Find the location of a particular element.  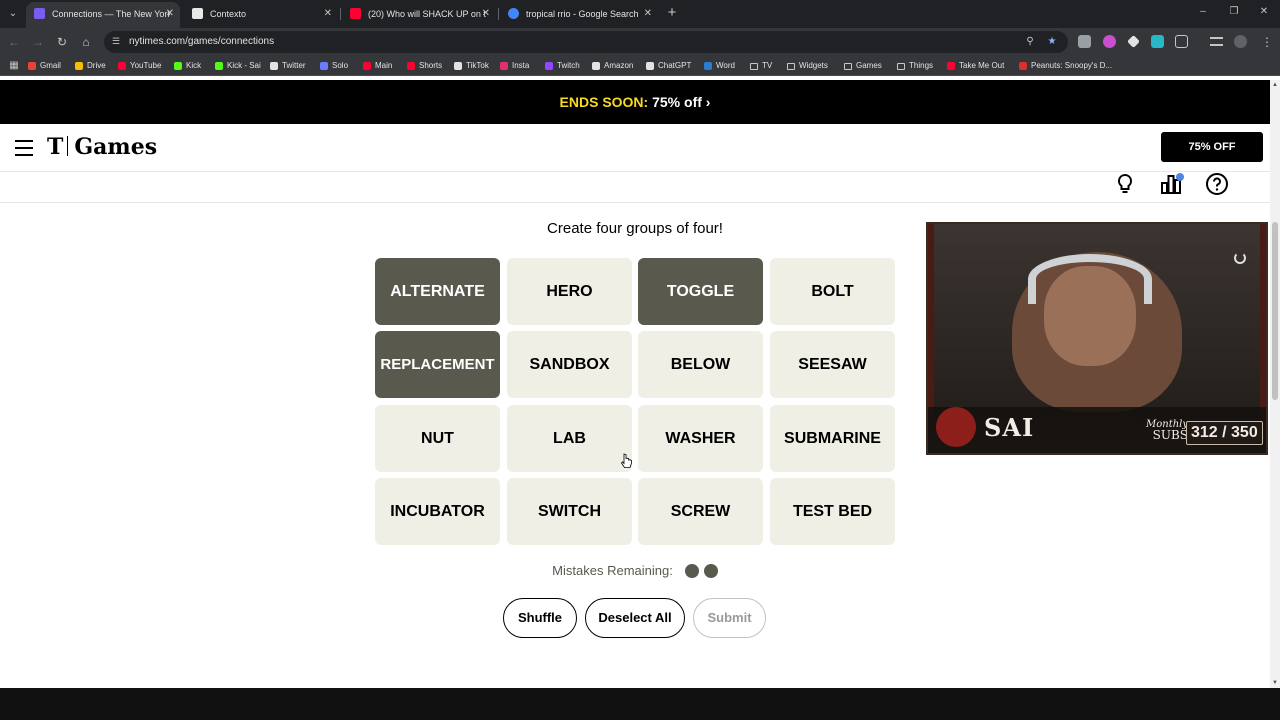

hint-lightbulb-icon is located at coordinates (1125, 184).